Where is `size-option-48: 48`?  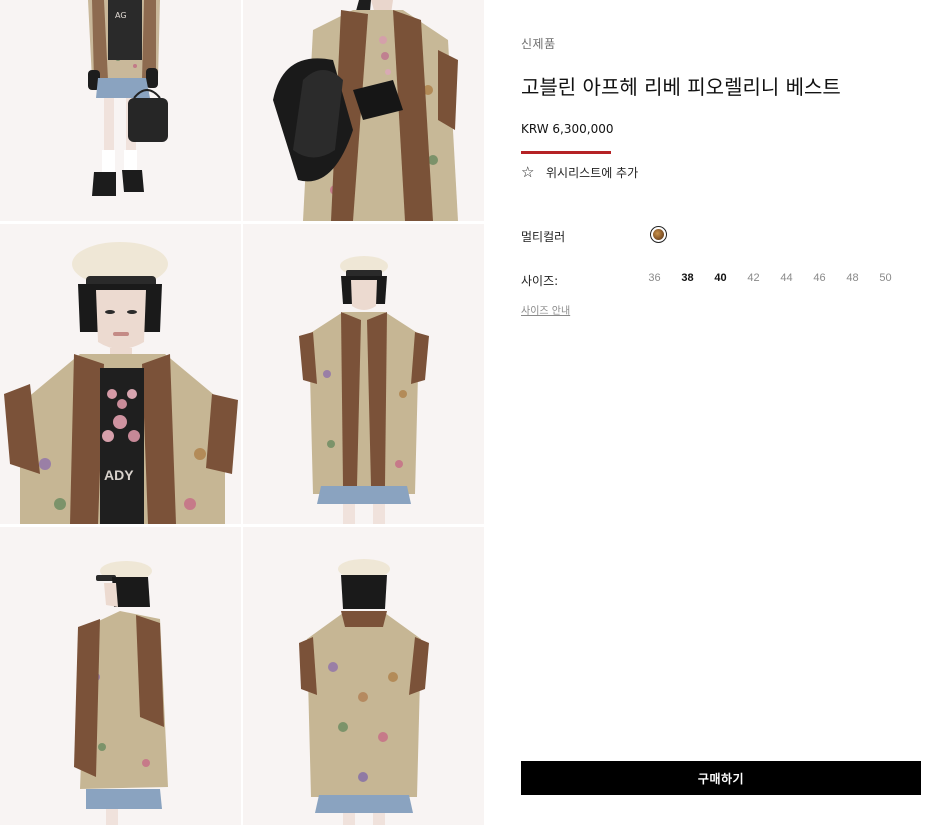 size-option-48: 48 is located at coordinates (852, 278).